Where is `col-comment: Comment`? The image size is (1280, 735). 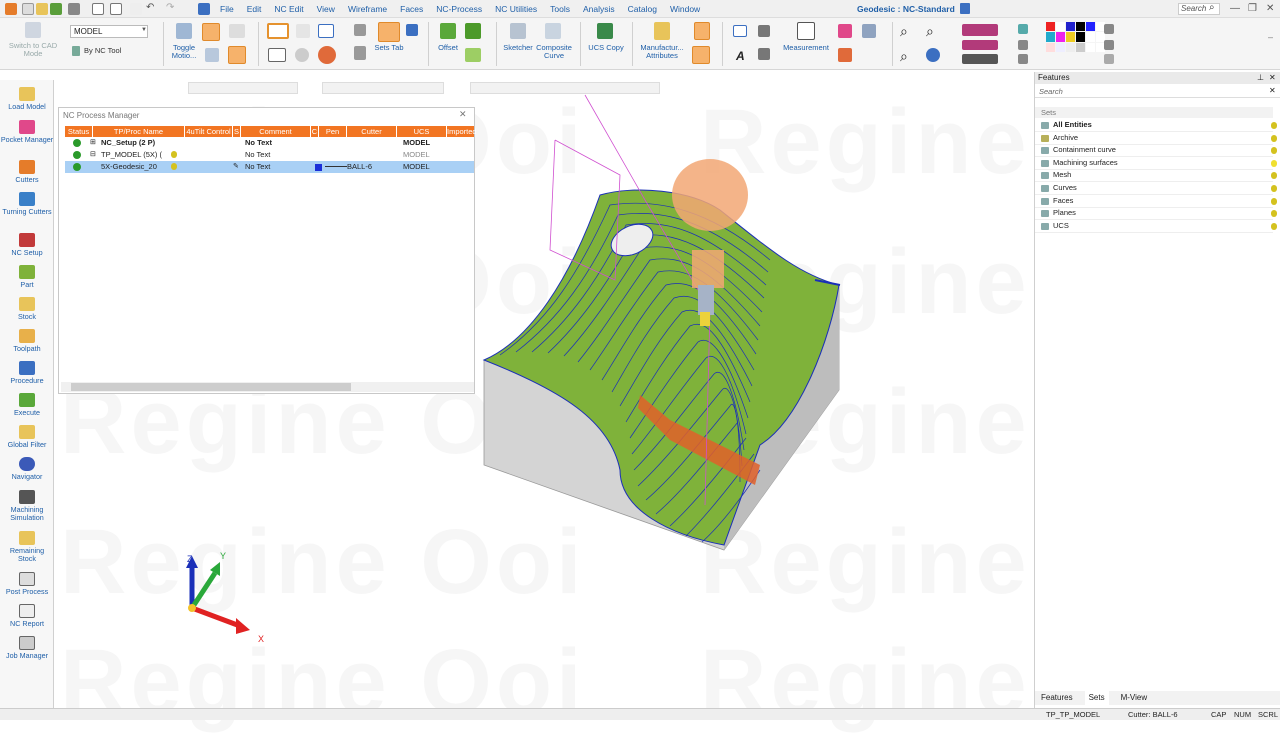
col-comment: Comment is located at coordinates (276, 131).